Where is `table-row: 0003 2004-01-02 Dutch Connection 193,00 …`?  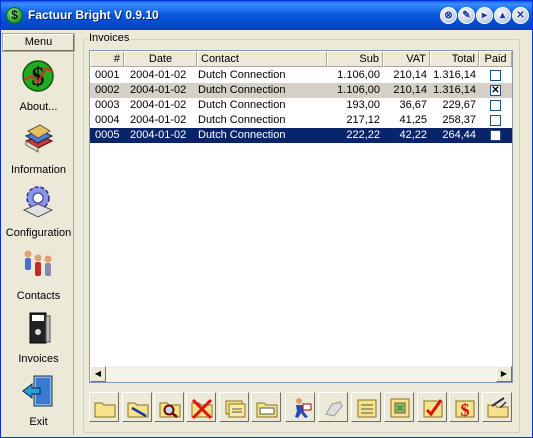 table-row: 0003 2004-01-02 Dutch Connection 193,00 … is located at coordinates (301, 105).